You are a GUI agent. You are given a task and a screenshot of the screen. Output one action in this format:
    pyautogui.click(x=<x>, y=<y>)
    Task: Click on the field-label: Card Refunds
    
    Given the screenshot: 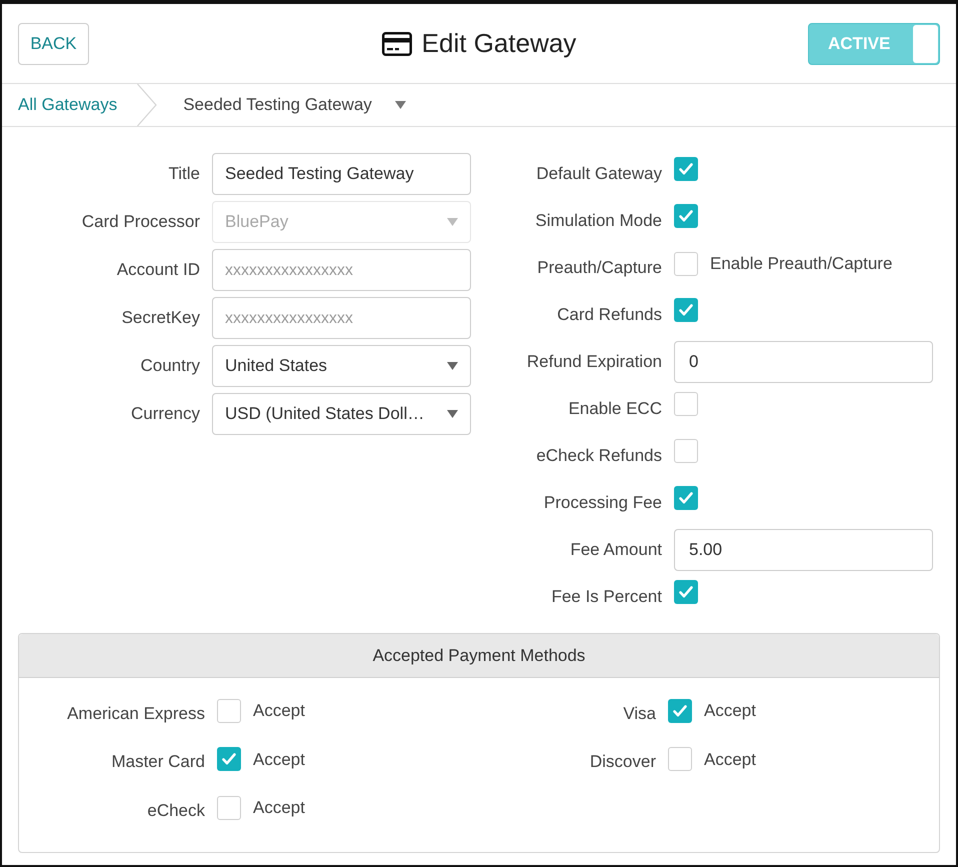 What is the action you would take?
    pyautogui.click(x=609, y=315)
    